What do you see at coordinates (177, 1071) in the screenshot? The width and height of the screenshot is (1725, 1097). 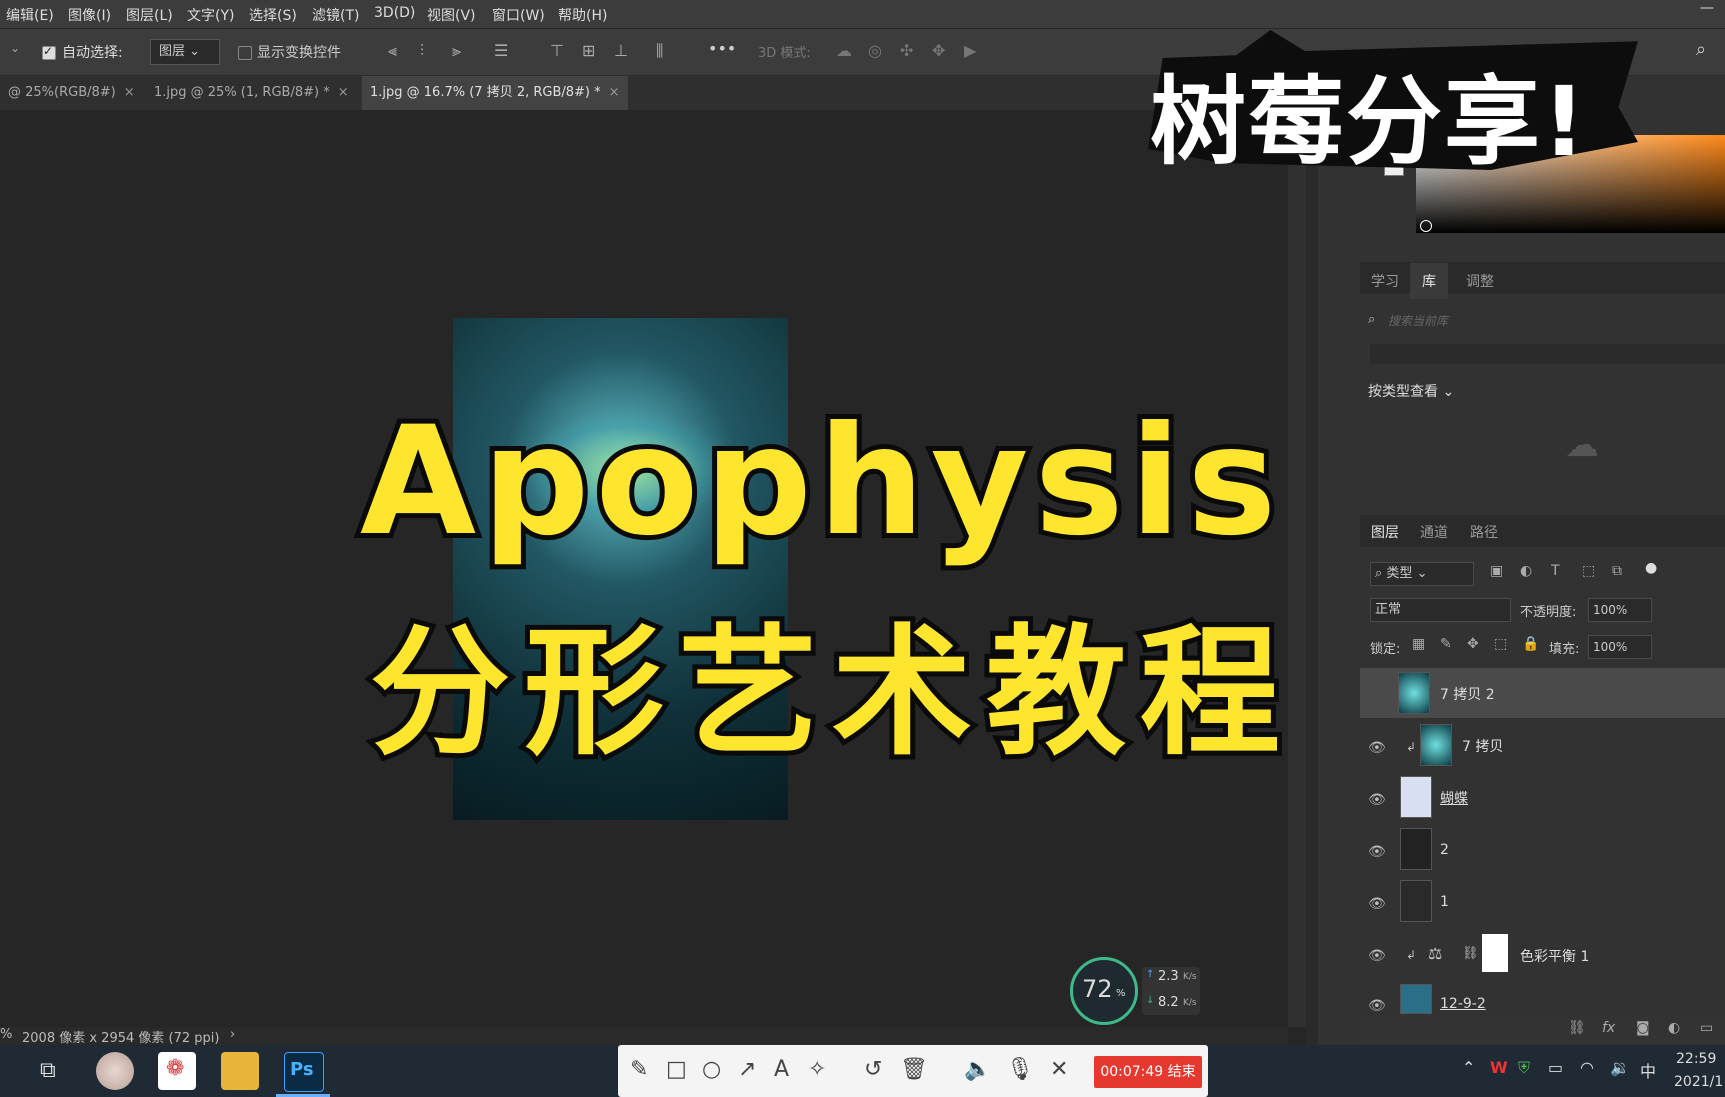 I see `app-photos-icon: ❁` at bounding box center [177, 1071].